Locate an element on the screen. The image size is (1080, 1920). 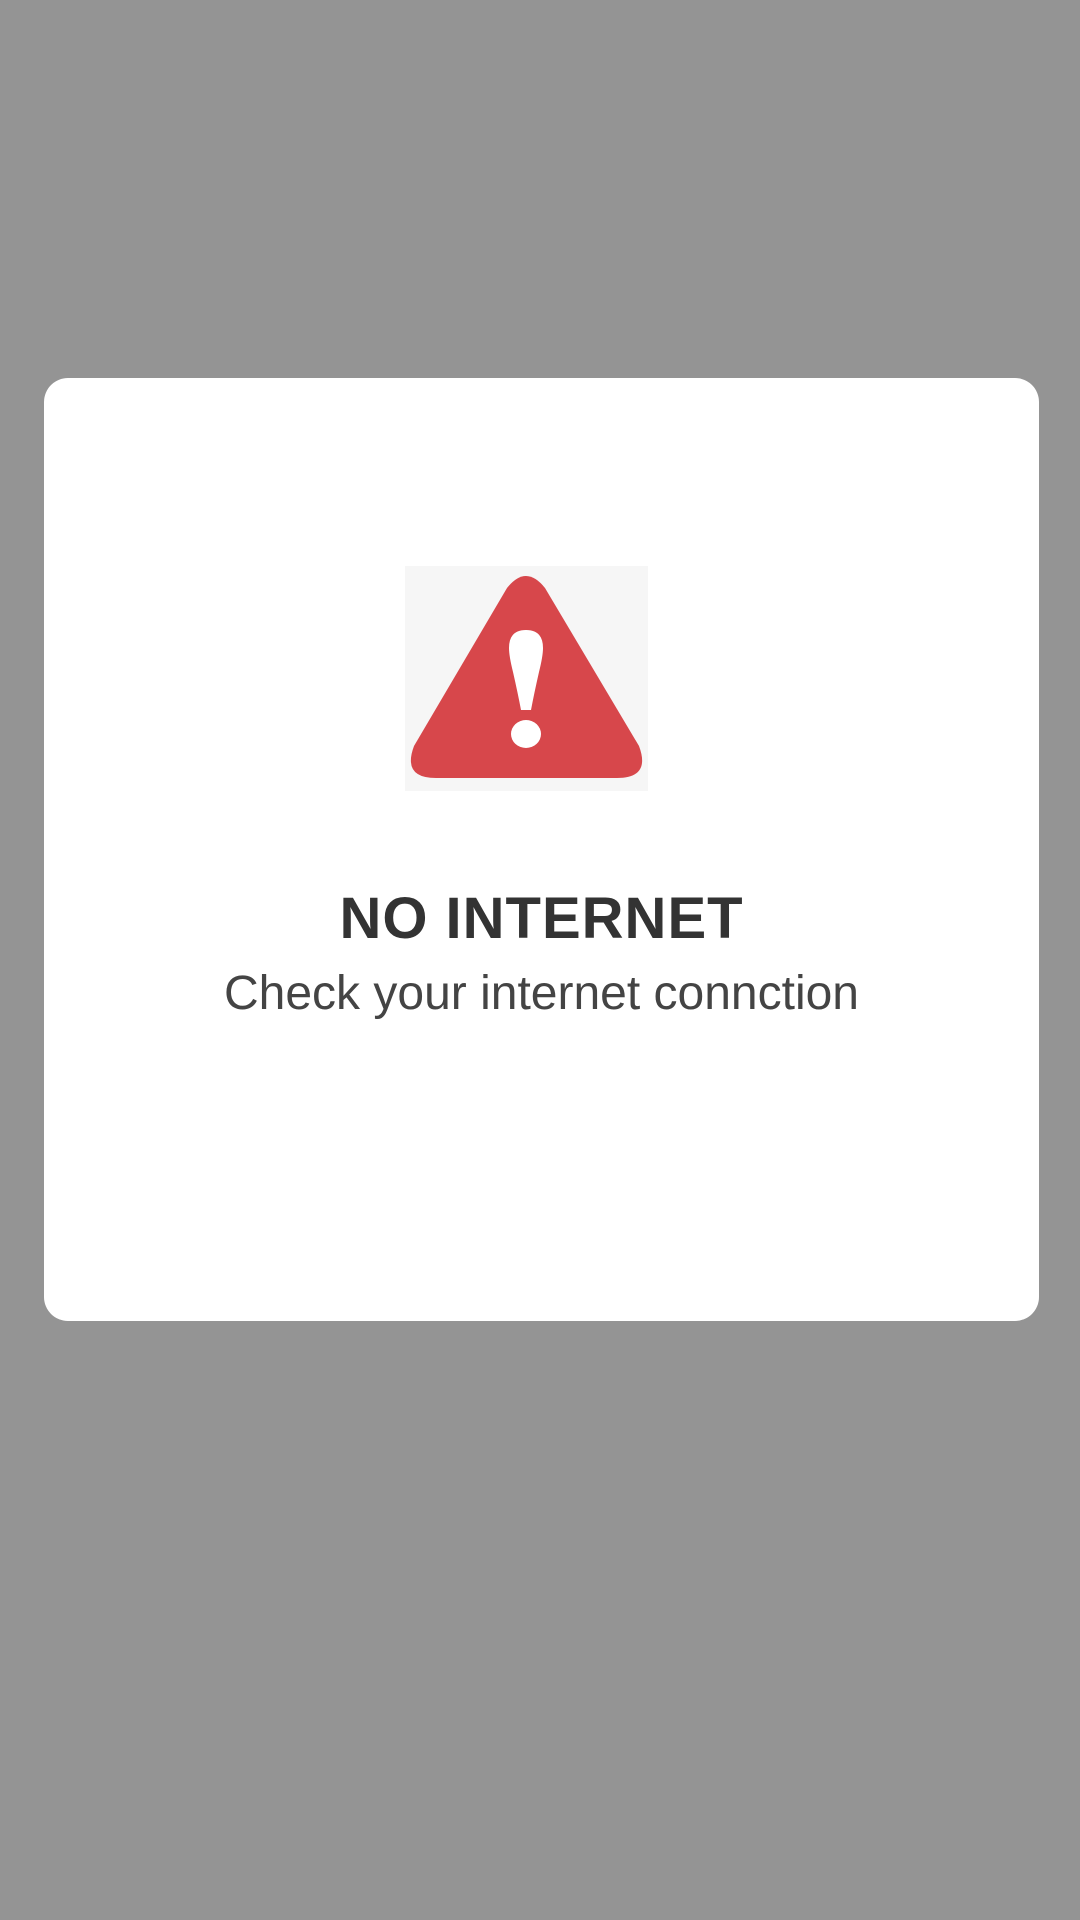
dialog-message: Check your internet connction is located at coordinates (541, 993).